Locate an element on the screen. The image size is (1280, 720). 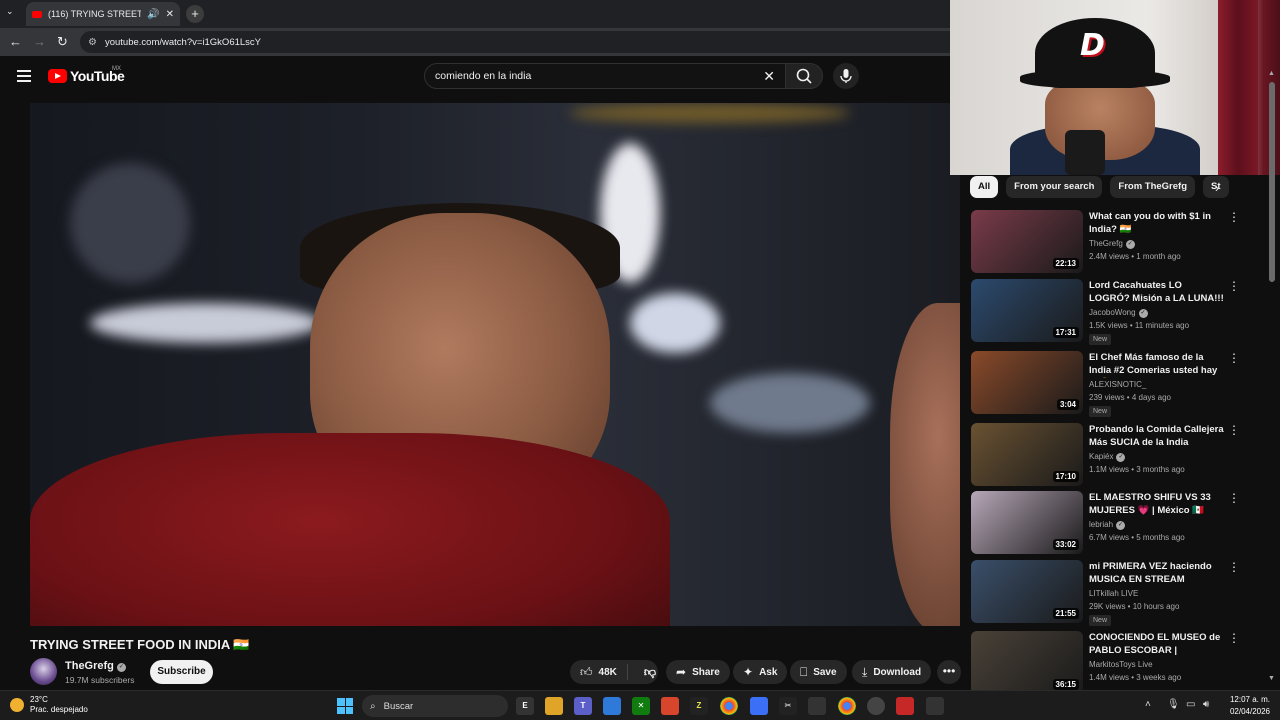
epic-games-icon: E is located at coordinates (525, 706).